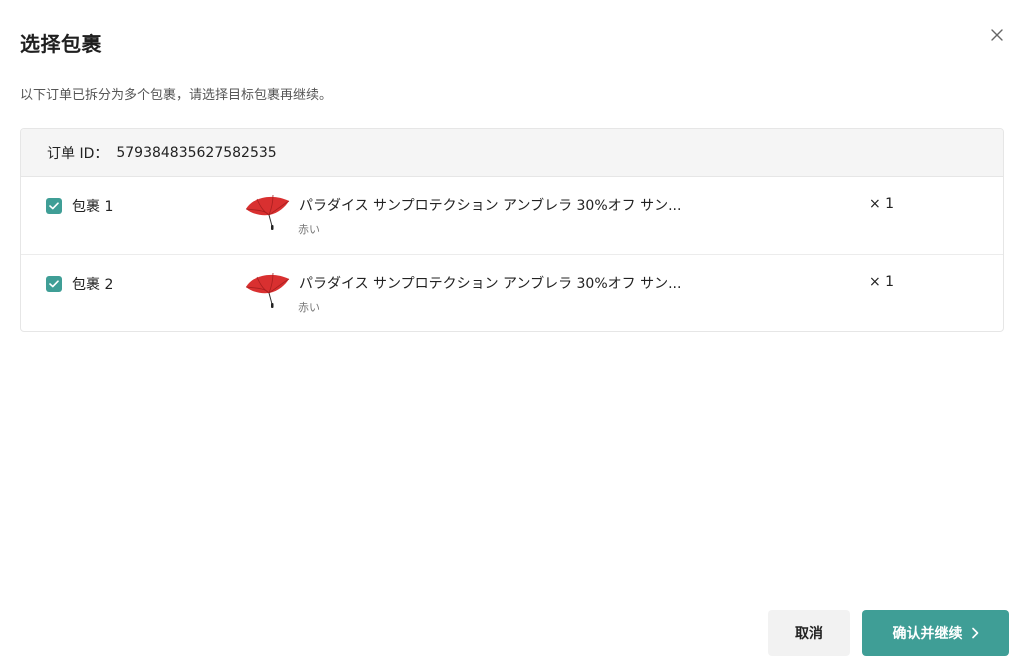 The height and width of the screenshot is (669, 1024). Describe the element at coordinates (78, 153) in the screenshot. I see `order-id-label: 订单 ID：` at that location.